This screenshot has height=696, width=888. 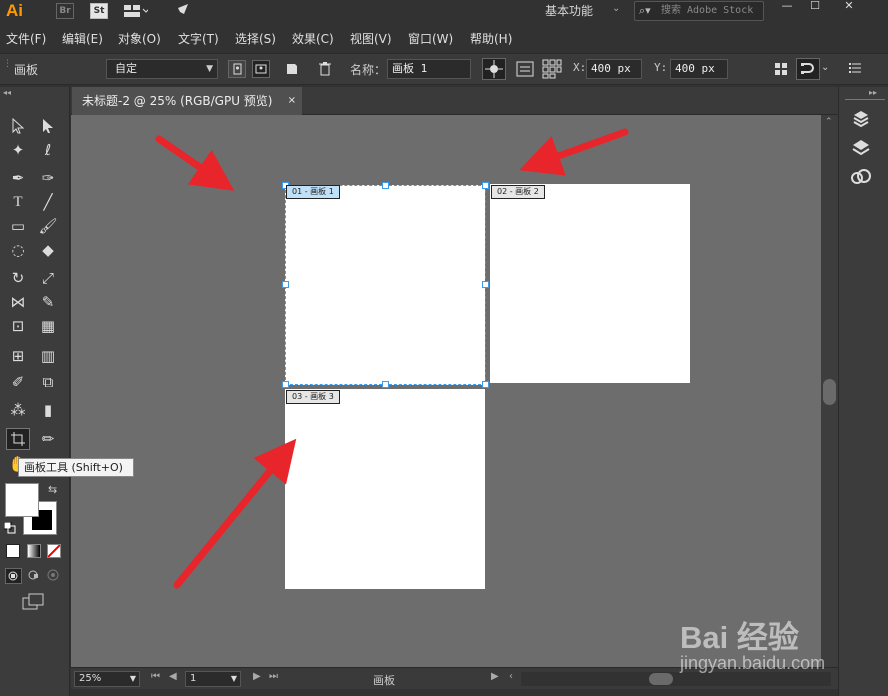 I want to click on panel-menu-icon, so click(x=855, y=69).